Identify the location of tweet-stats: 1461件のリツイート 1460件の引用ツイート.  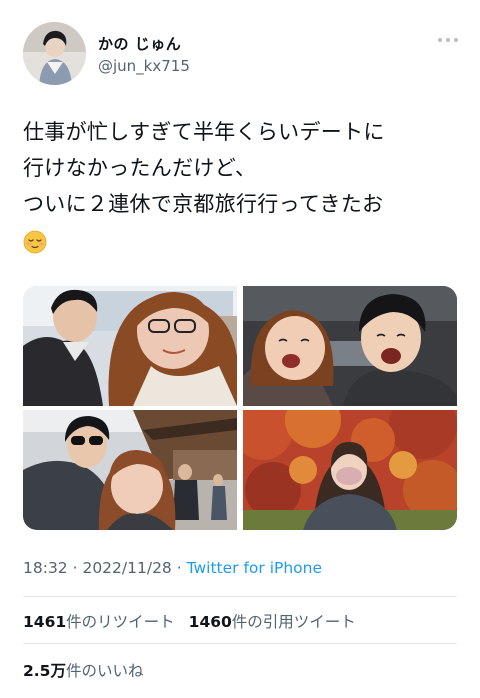
(189, 621).